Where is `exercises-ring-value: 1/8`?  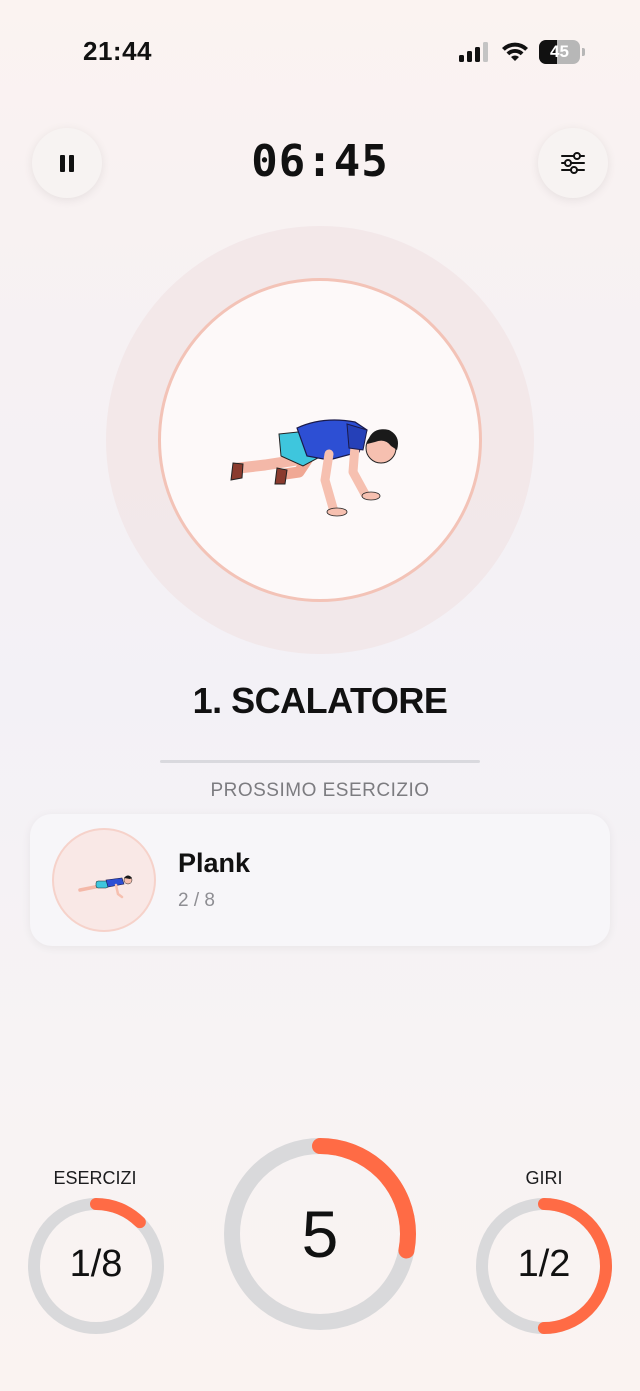
exercises-ring-value: 1/8 is located at coordinates (96, 1264).